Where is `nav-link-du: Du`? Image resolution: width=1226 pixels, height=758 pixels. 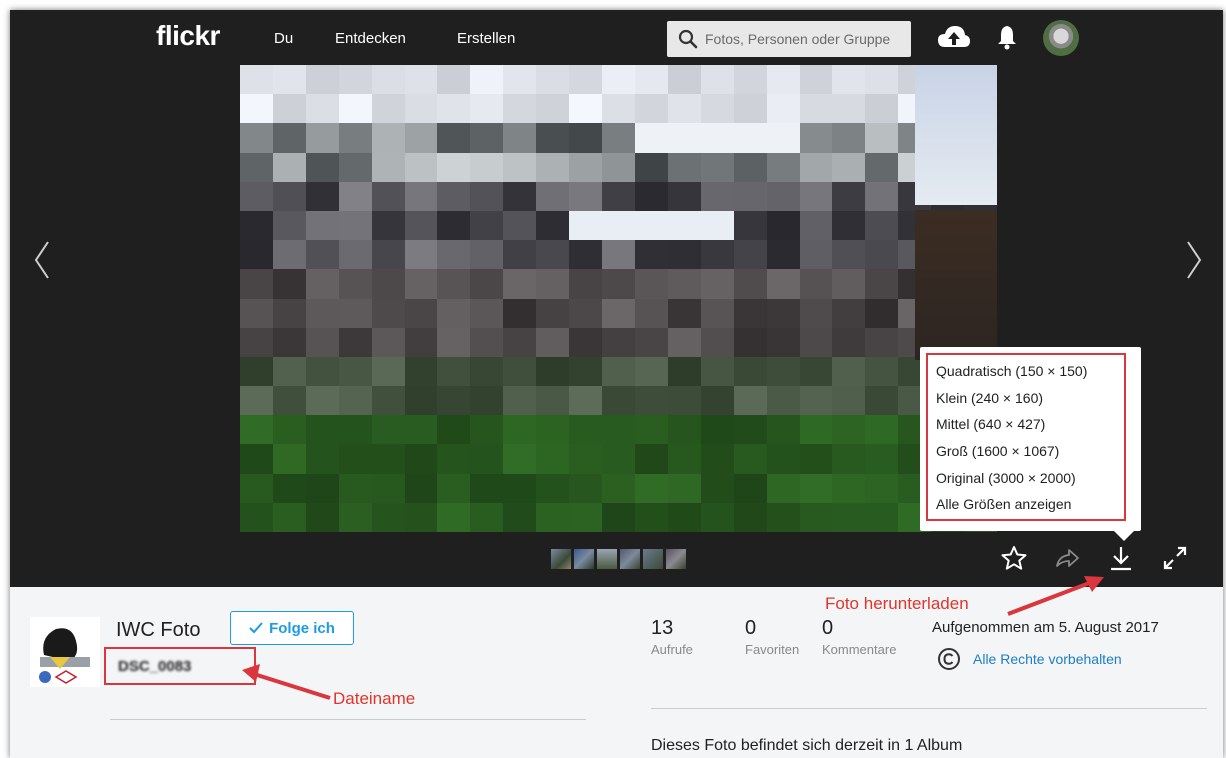
nav-link-du: Du is located at coordinates (283, 38).